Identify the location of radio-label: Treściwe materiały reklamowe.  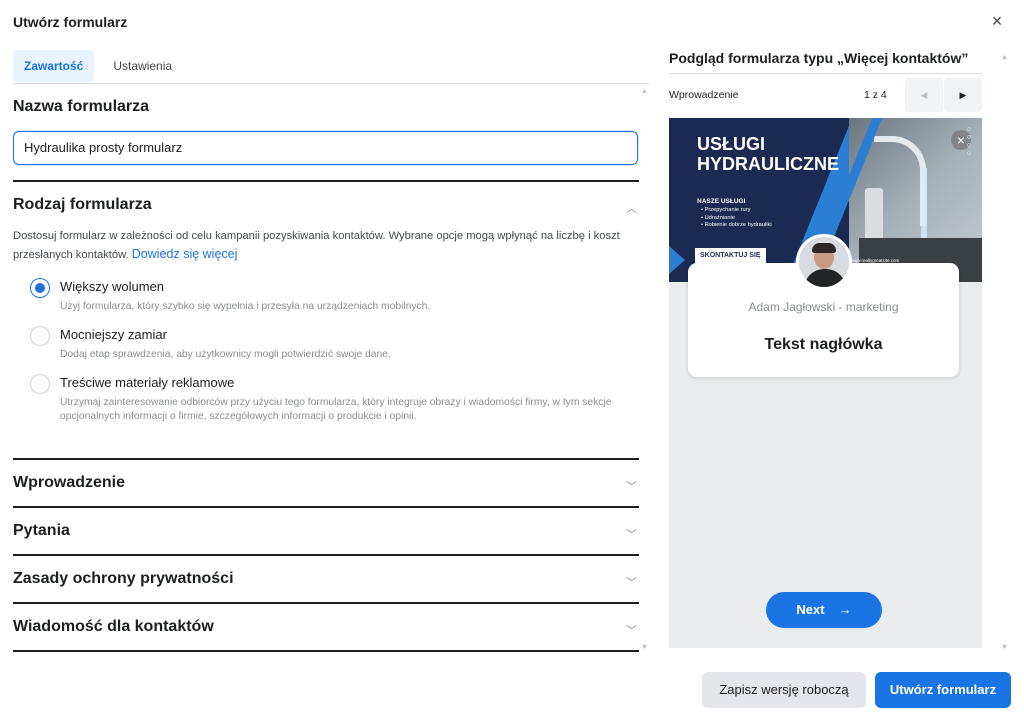
(147, 382).